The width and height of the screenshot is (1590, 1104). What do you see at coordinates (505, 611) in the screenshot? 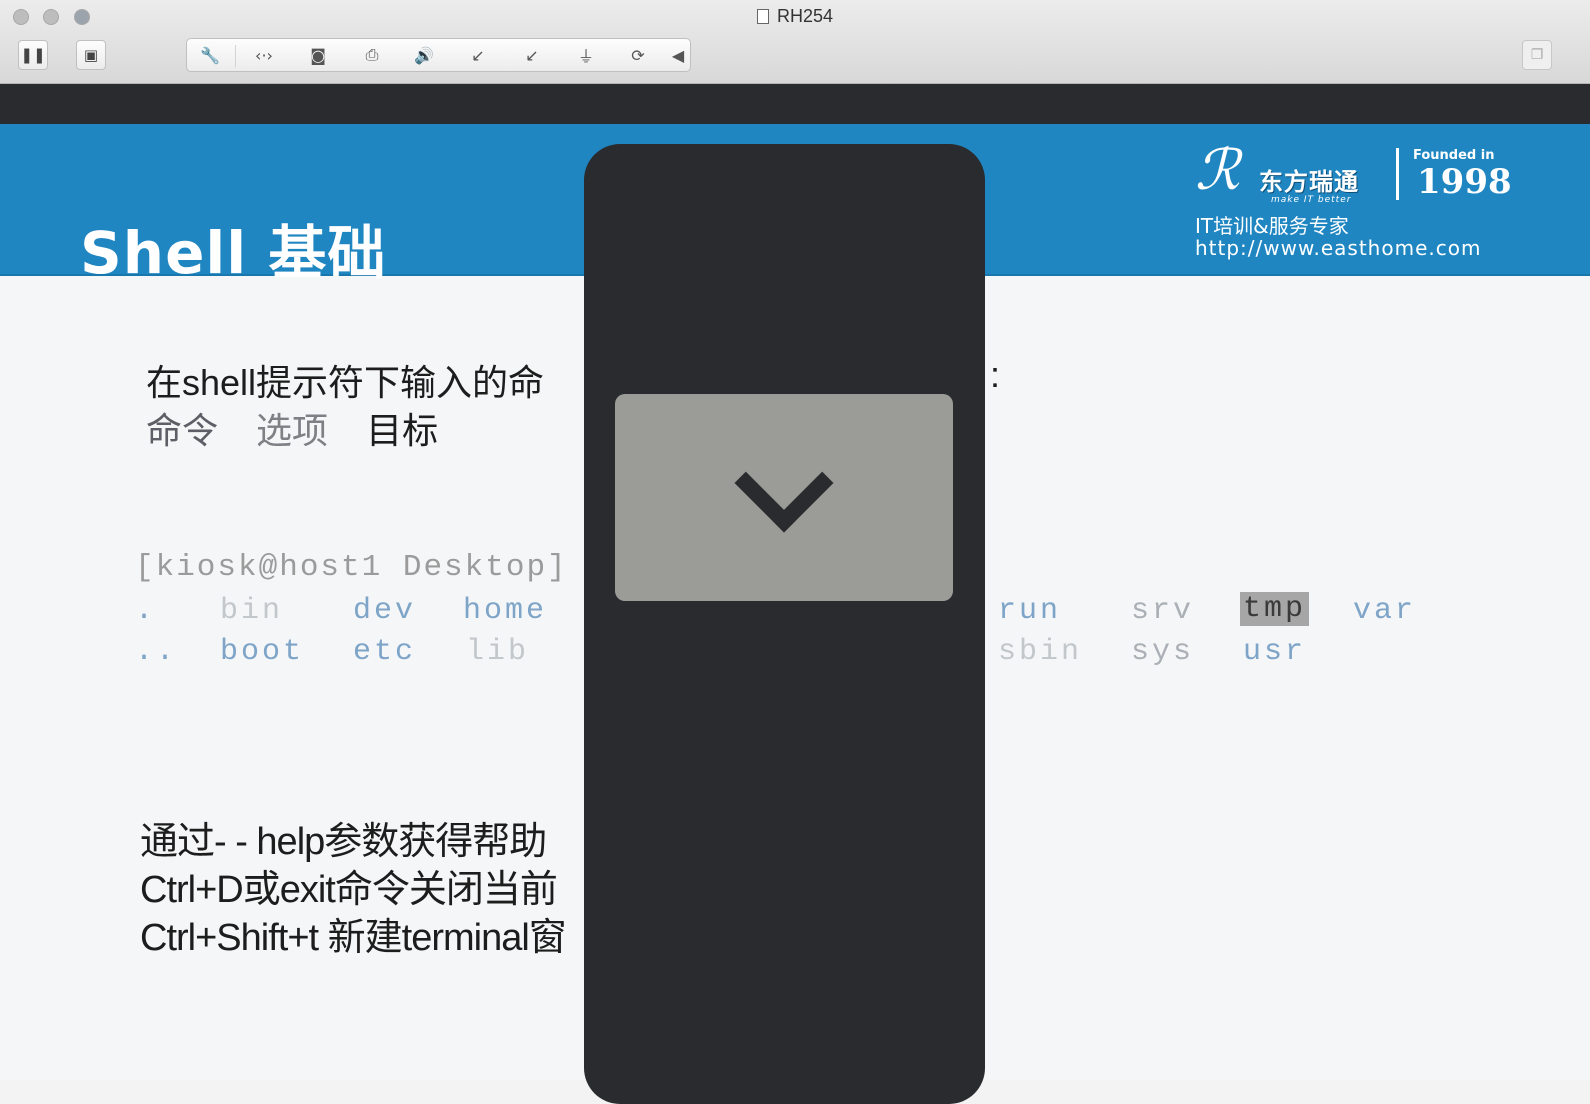
I see `ls-entry: home` at bounding box center [505, 611].